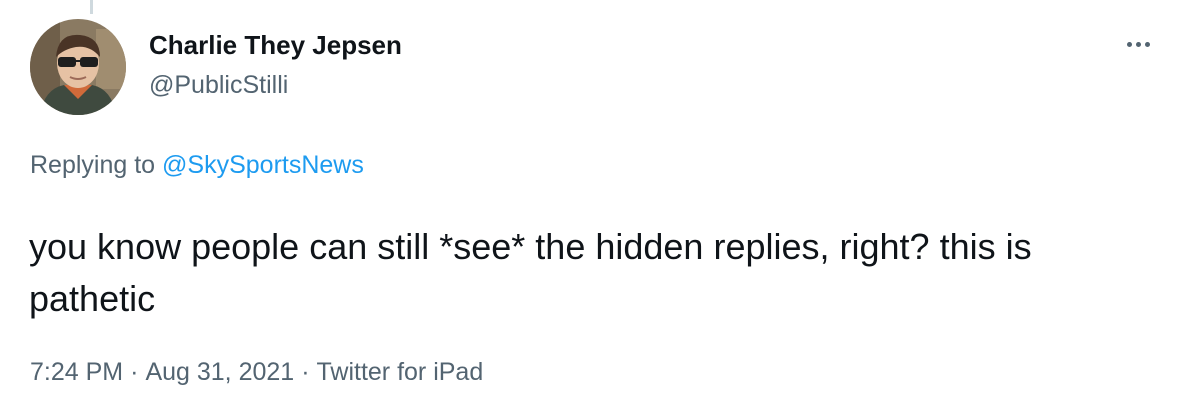 The image size is (1185, 414). I want to click on avatar-image, so click(78, 67).